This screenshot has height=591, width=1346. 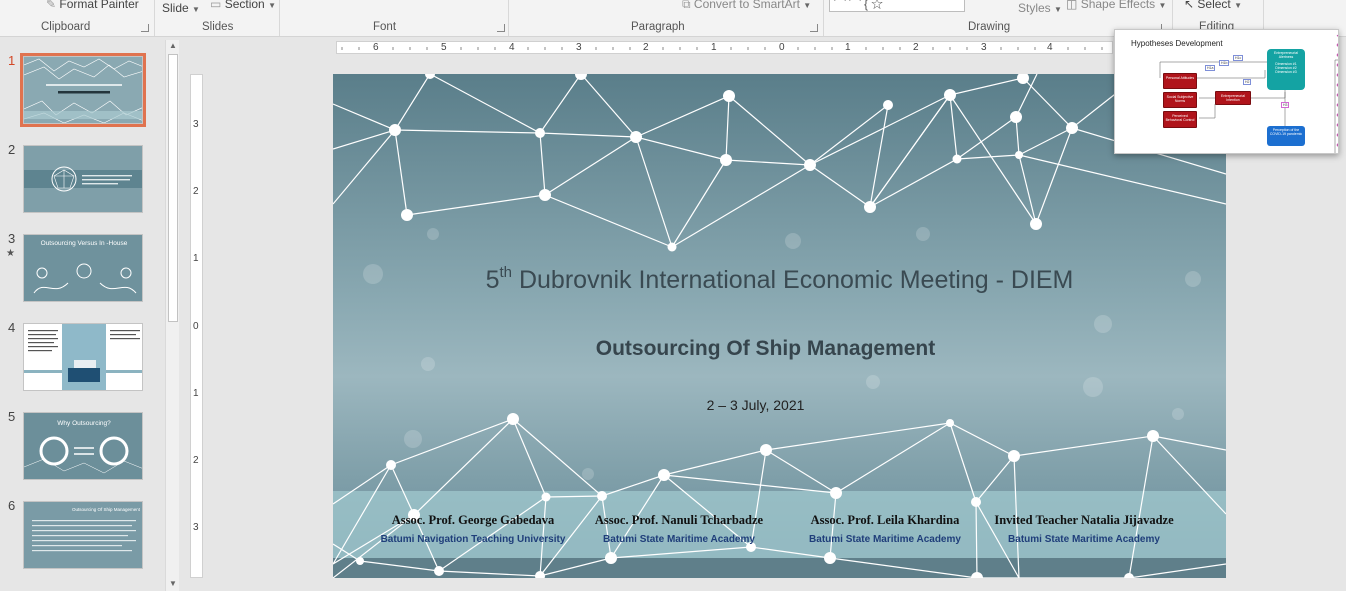 I want to click on slide-date: 2 – 3 July, 2021, so click(x=755, y=405).